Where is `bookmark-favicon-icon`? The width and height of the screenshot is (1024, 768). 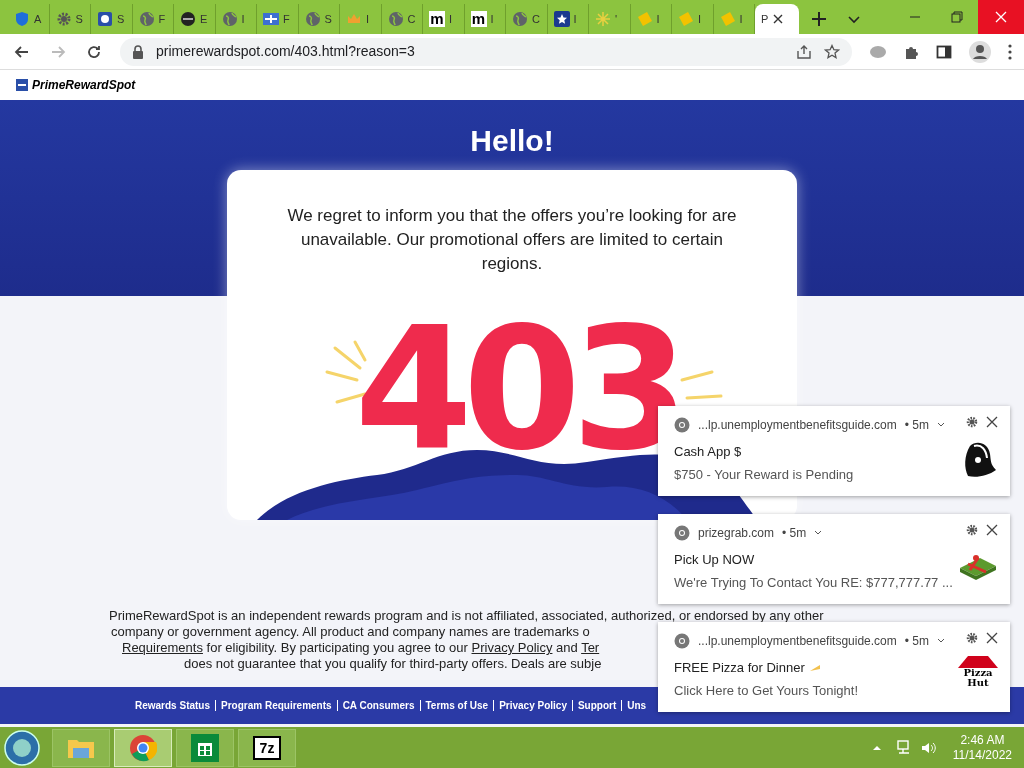 bookmark-favicon-icon is located at coordinates (22, 85).